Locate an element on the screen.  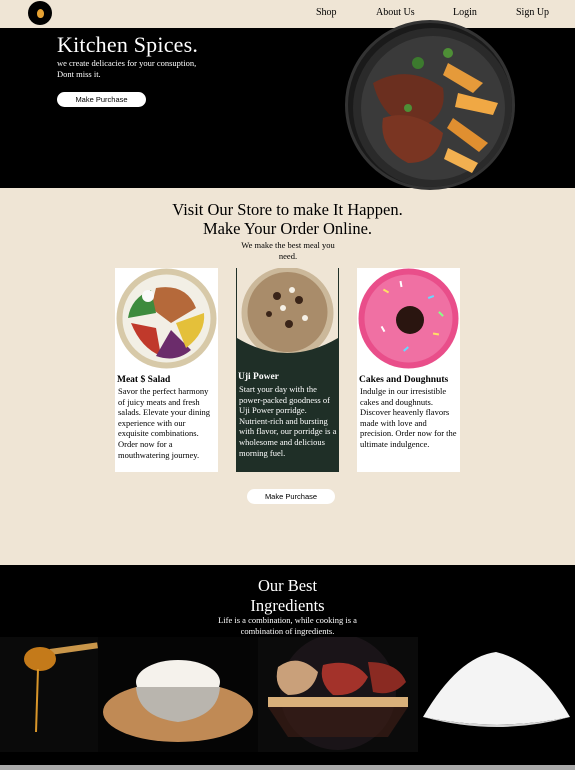
nav-about-us-link: About Us is located at coordinates (395, 12).